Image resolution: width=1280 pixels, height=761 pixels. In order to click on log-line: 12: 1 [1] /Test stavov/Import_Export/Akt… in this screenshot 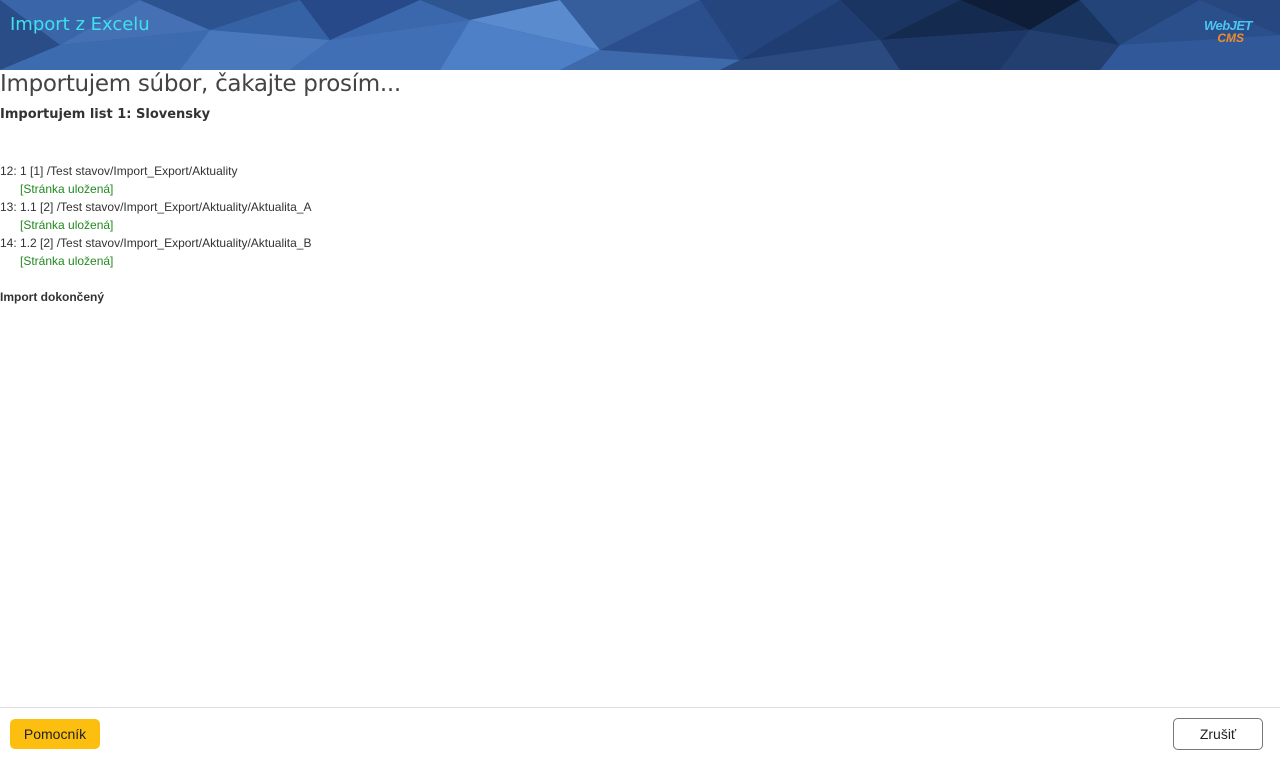, I will do `click(119, 171)`.